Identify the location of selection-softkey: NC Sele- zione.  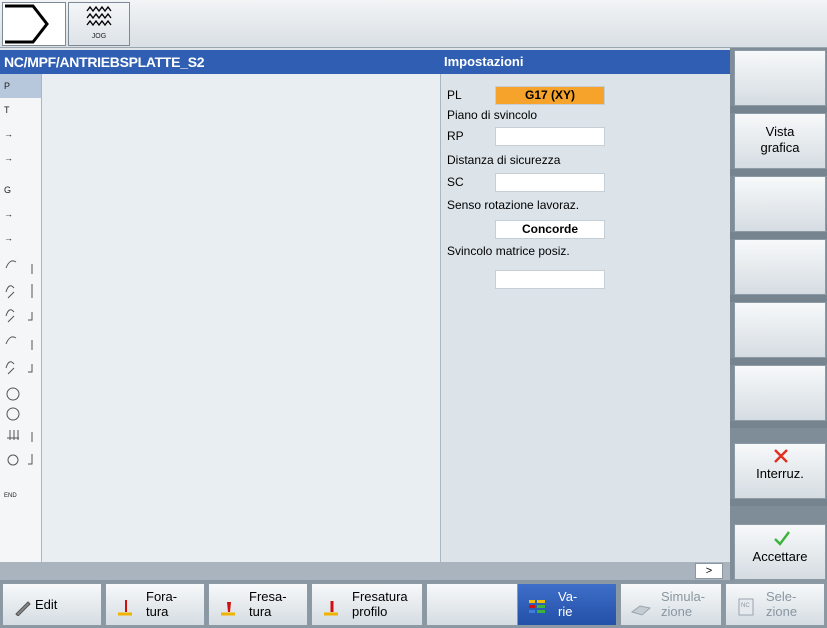
(775, 604).